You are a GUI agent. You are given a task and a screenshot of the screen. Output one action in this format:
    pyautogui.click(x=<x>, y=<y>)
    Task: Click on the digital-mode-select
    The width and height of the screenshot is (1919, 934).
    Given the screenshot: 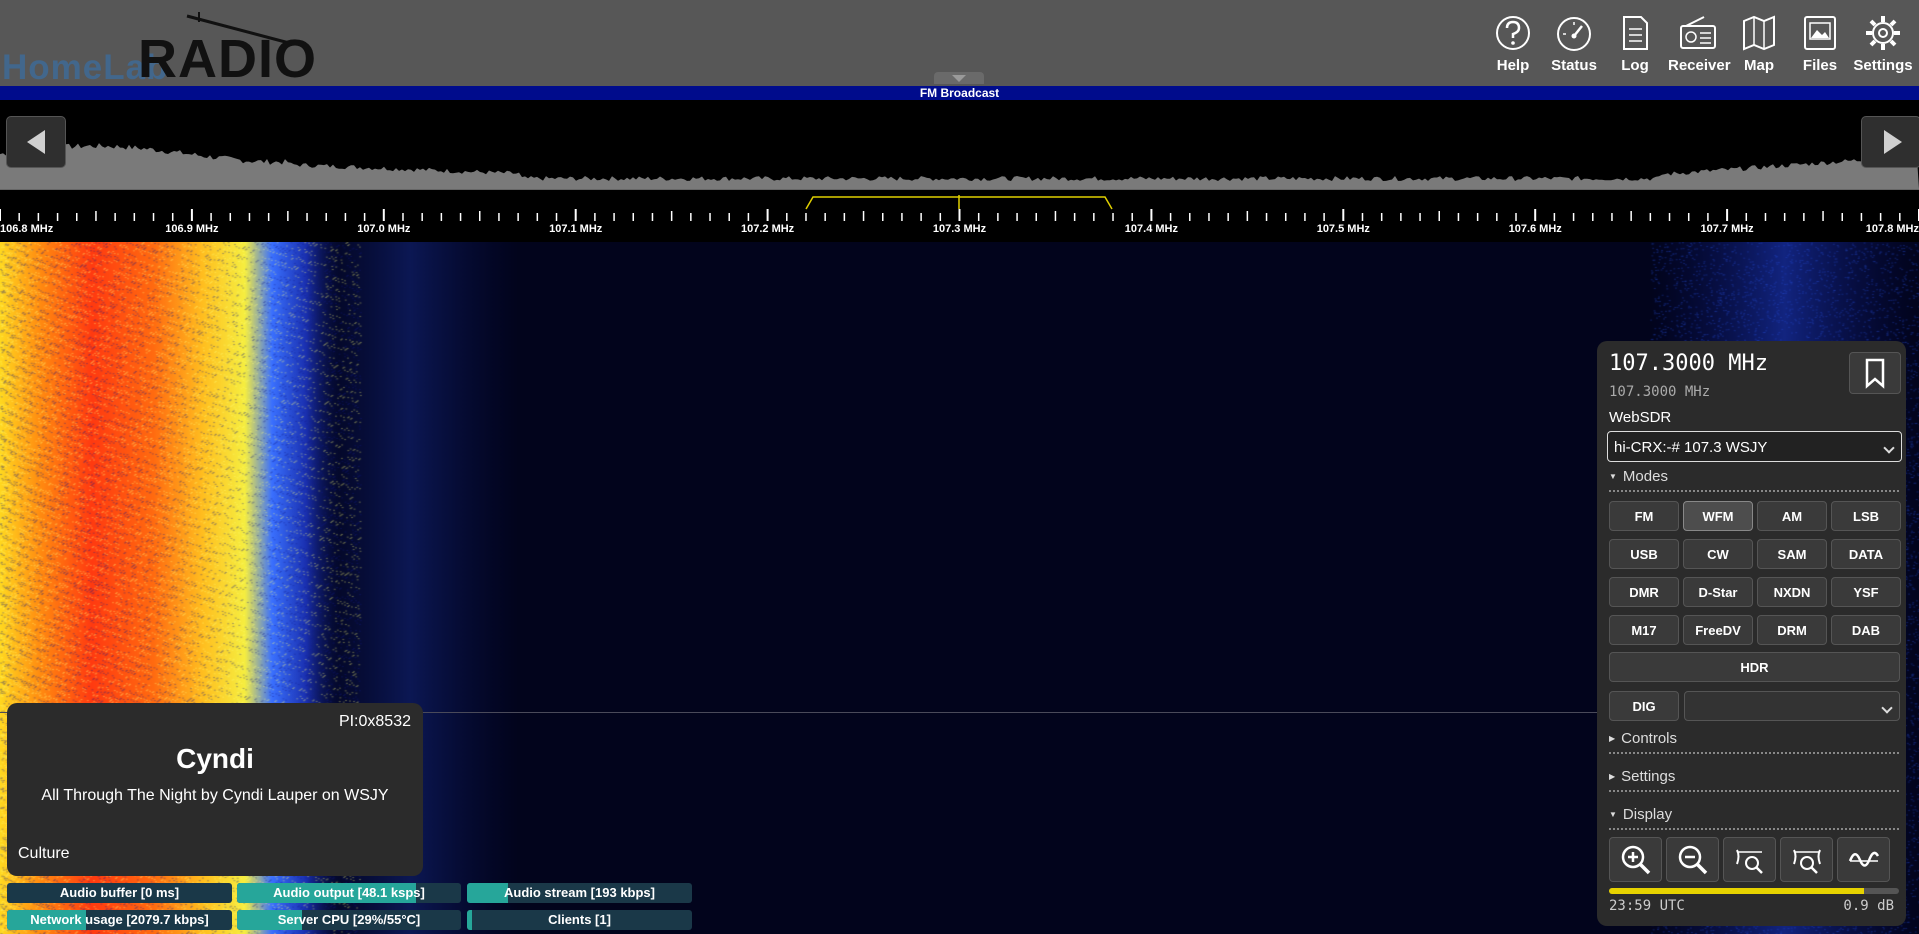 What is the action you would take?
    pyautogui.click(x=1792, y=706)
    